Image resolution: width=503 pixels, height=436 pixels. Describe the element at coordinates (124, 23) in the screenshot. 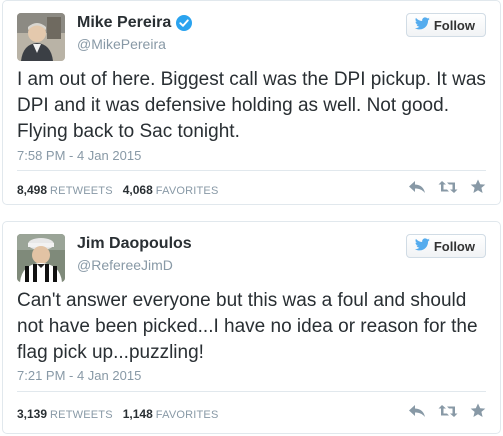

I see `display-name: Mike Pereira` at that location.